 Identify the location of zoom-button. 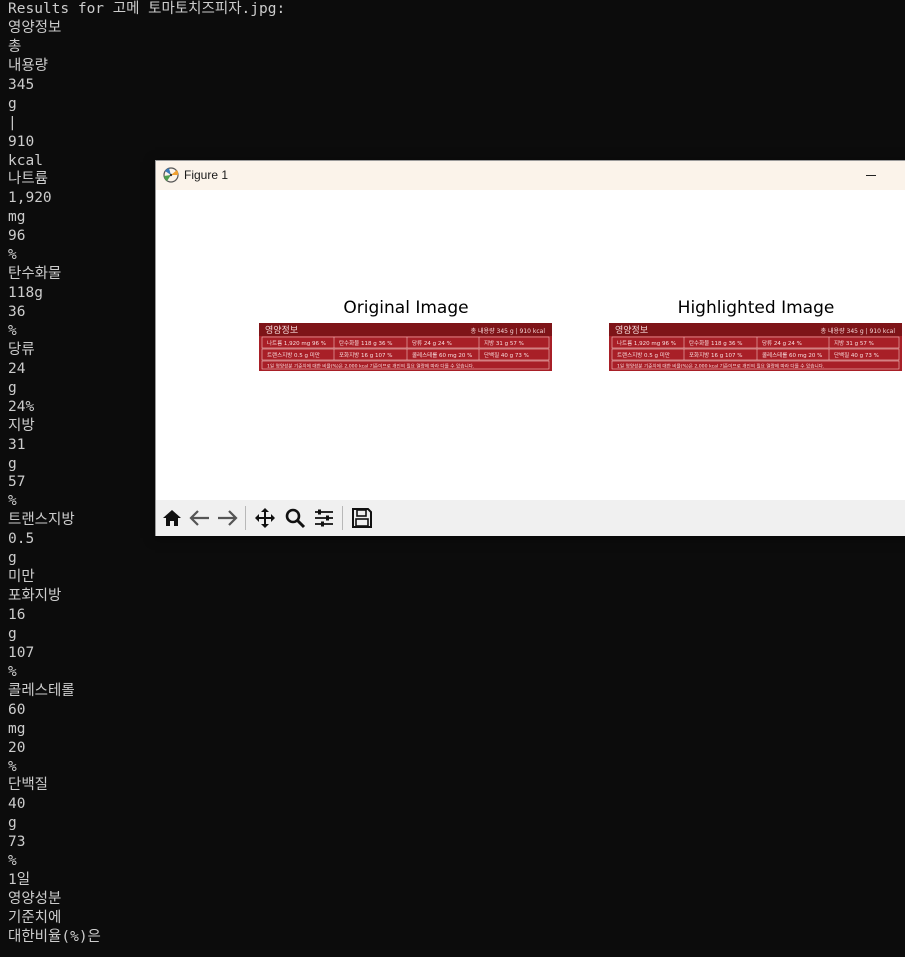
(295, 518).